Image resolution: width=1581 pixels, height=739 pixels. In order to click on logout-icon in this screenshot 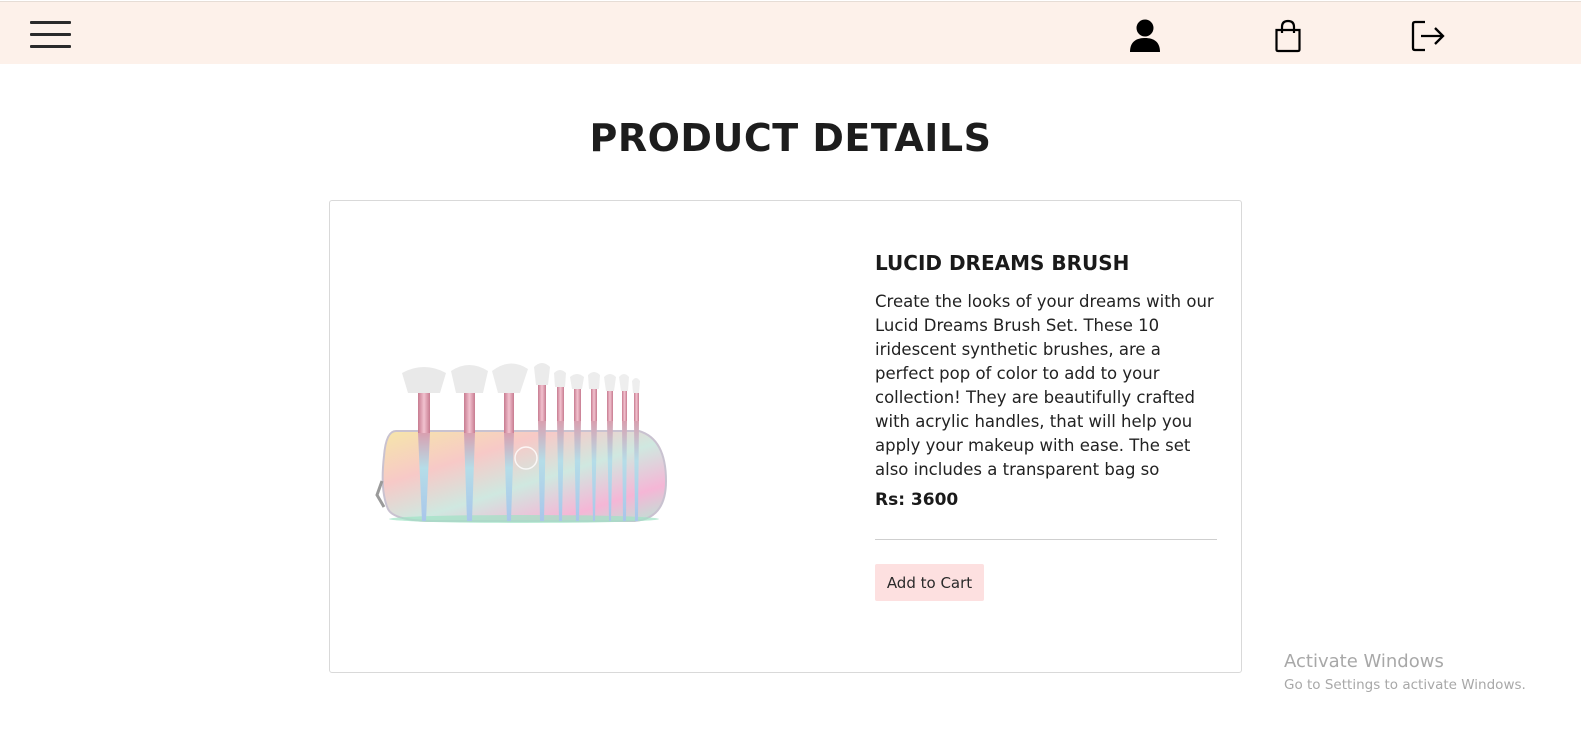, I will do `click(1427, 36)`.